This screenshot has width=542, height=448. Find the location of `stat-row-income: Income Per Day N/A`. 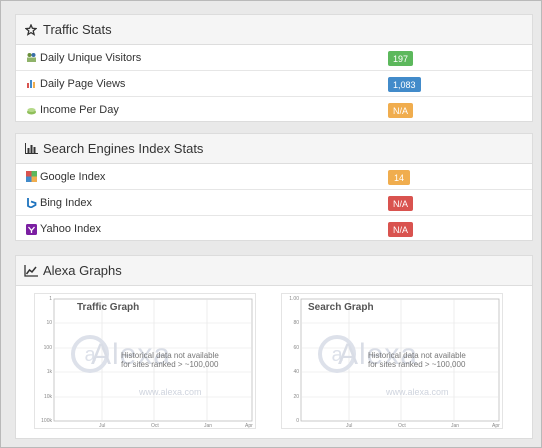

stat-row-income: Income Per Day N/A is located at coordinates (274, 110).